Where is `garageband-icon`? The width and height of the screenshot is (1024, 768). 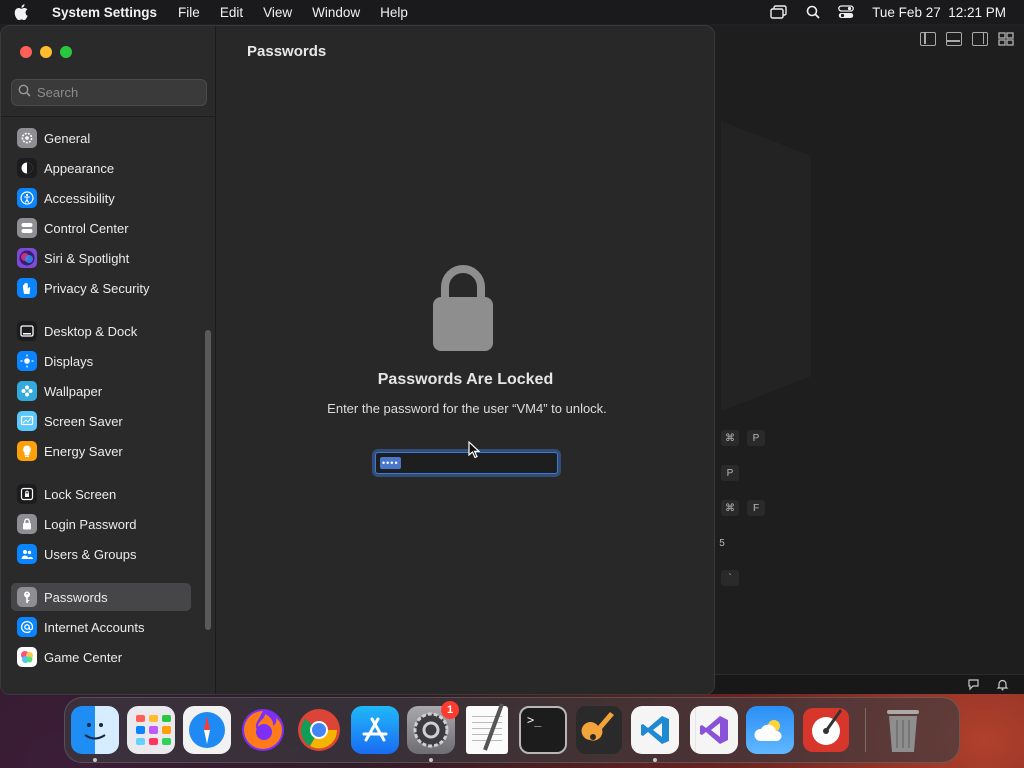
garageband-icon is located at coordinates (599, 730).